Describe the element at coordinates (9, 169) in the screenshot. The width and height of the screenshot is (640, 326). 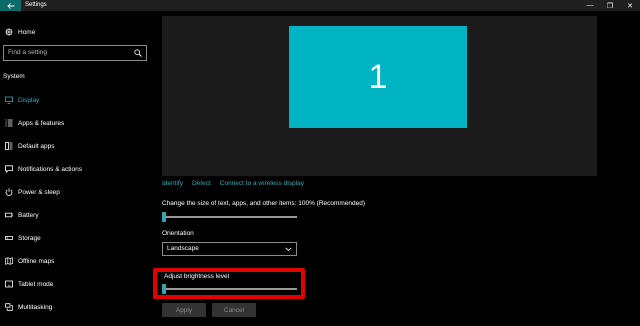
I see `message-icon` at that location.